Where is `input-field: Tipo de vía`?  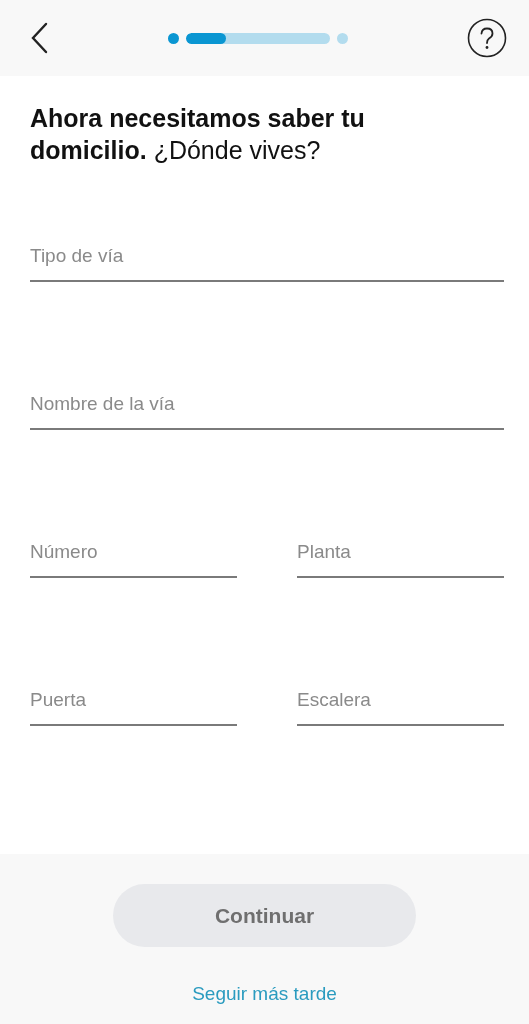 input-field: Tipo de vía is located at coordinates (267, 260).